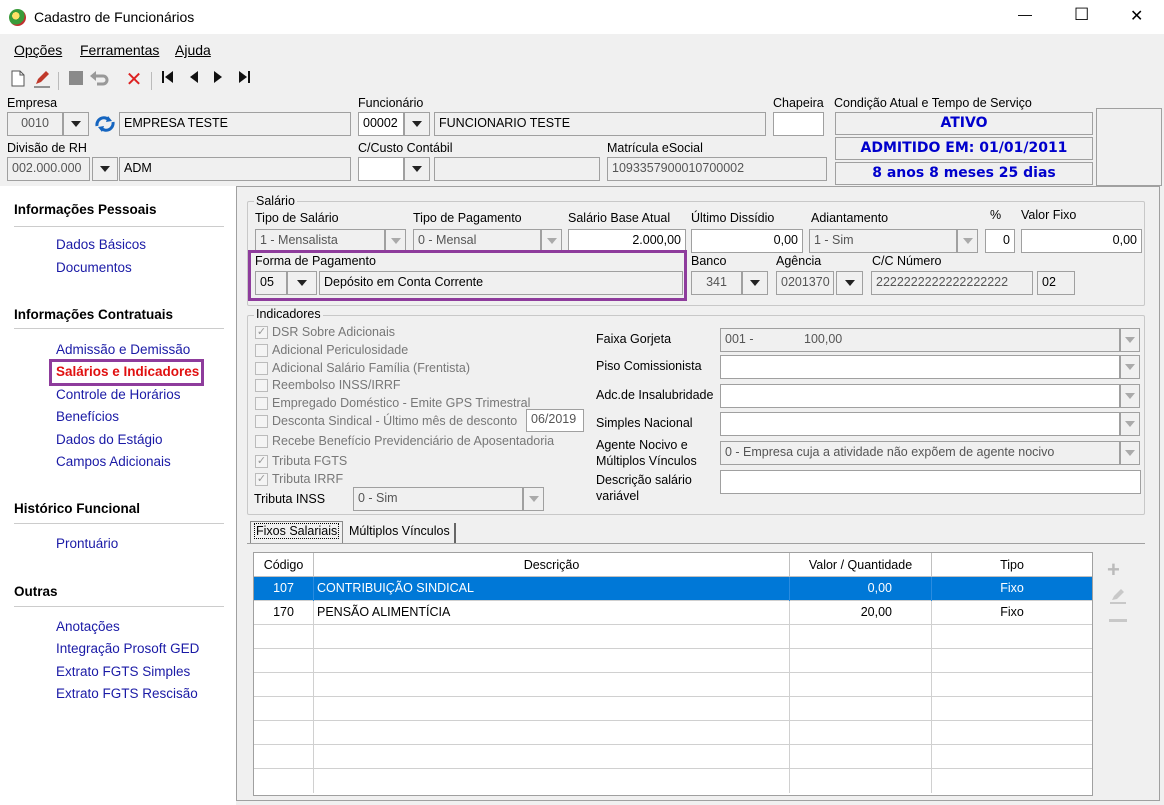 The width and height of the screenshot is (1164, 805). Describe the element at coordinates (134, 80) in the screenshot. I see `delete-icon: ✕` at that location.